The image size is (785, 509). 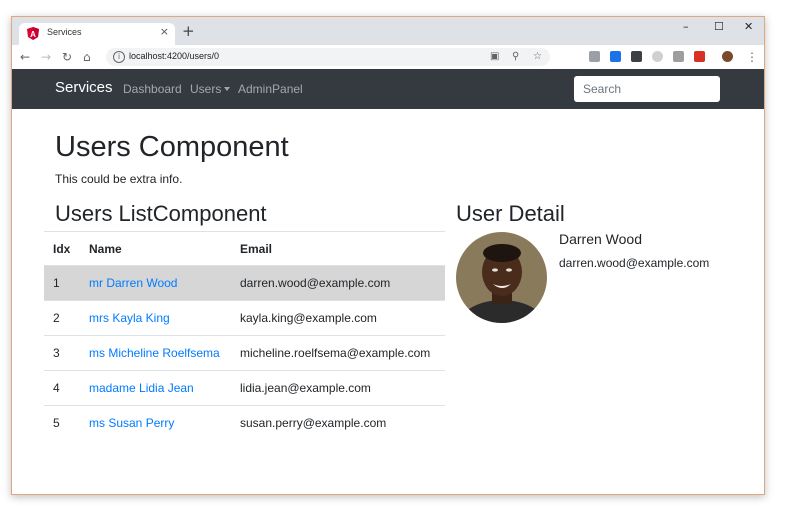 I want to click on header-email: Email, so click(x=338, y=248).